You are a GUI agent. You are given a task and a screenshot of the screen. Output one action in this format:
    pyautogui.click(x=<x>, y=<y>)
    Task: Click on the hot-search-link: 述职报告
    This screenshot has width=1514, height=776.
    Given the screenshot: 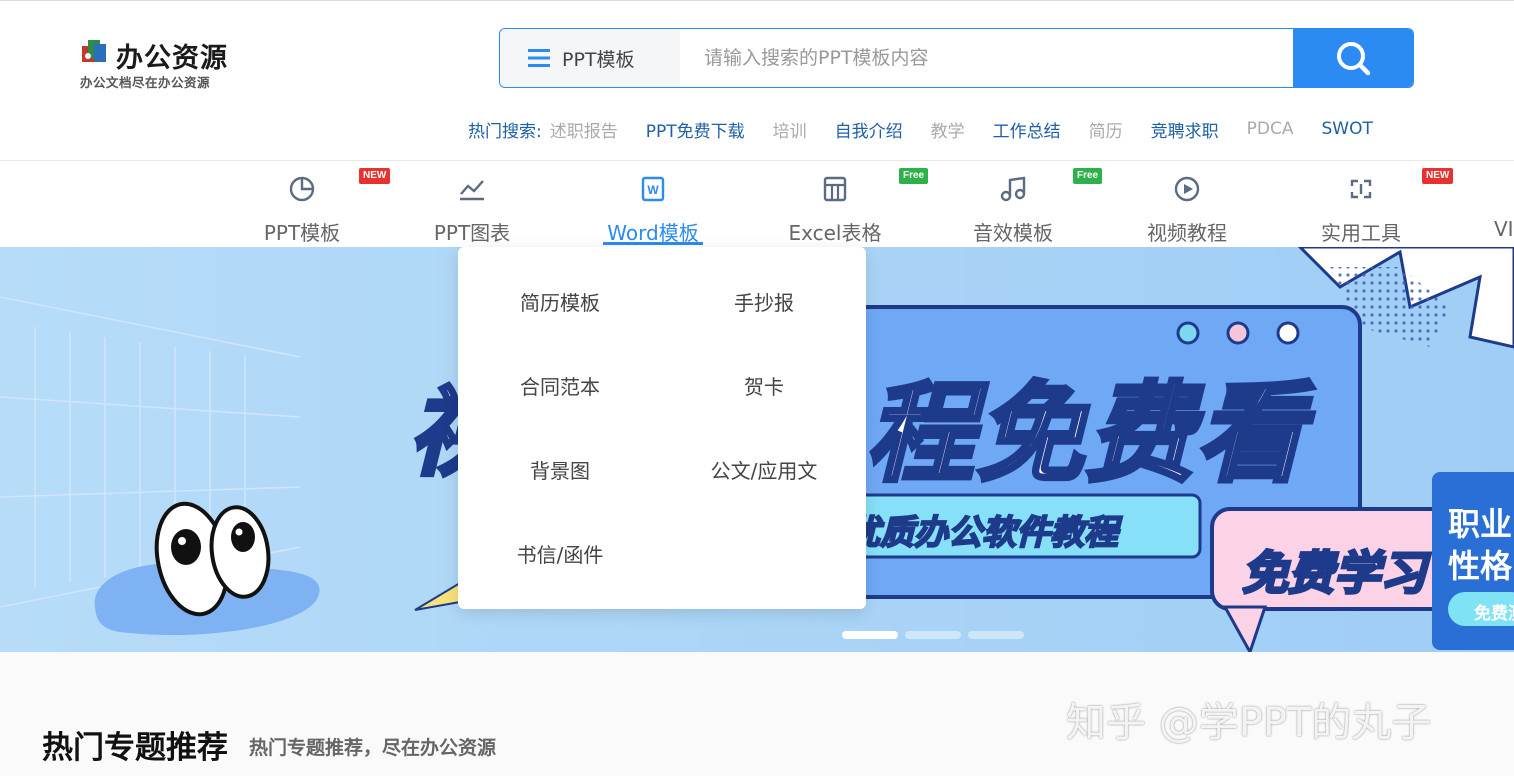 What is the action you would take?
    pyautogui.click(x=584, y=129)
    